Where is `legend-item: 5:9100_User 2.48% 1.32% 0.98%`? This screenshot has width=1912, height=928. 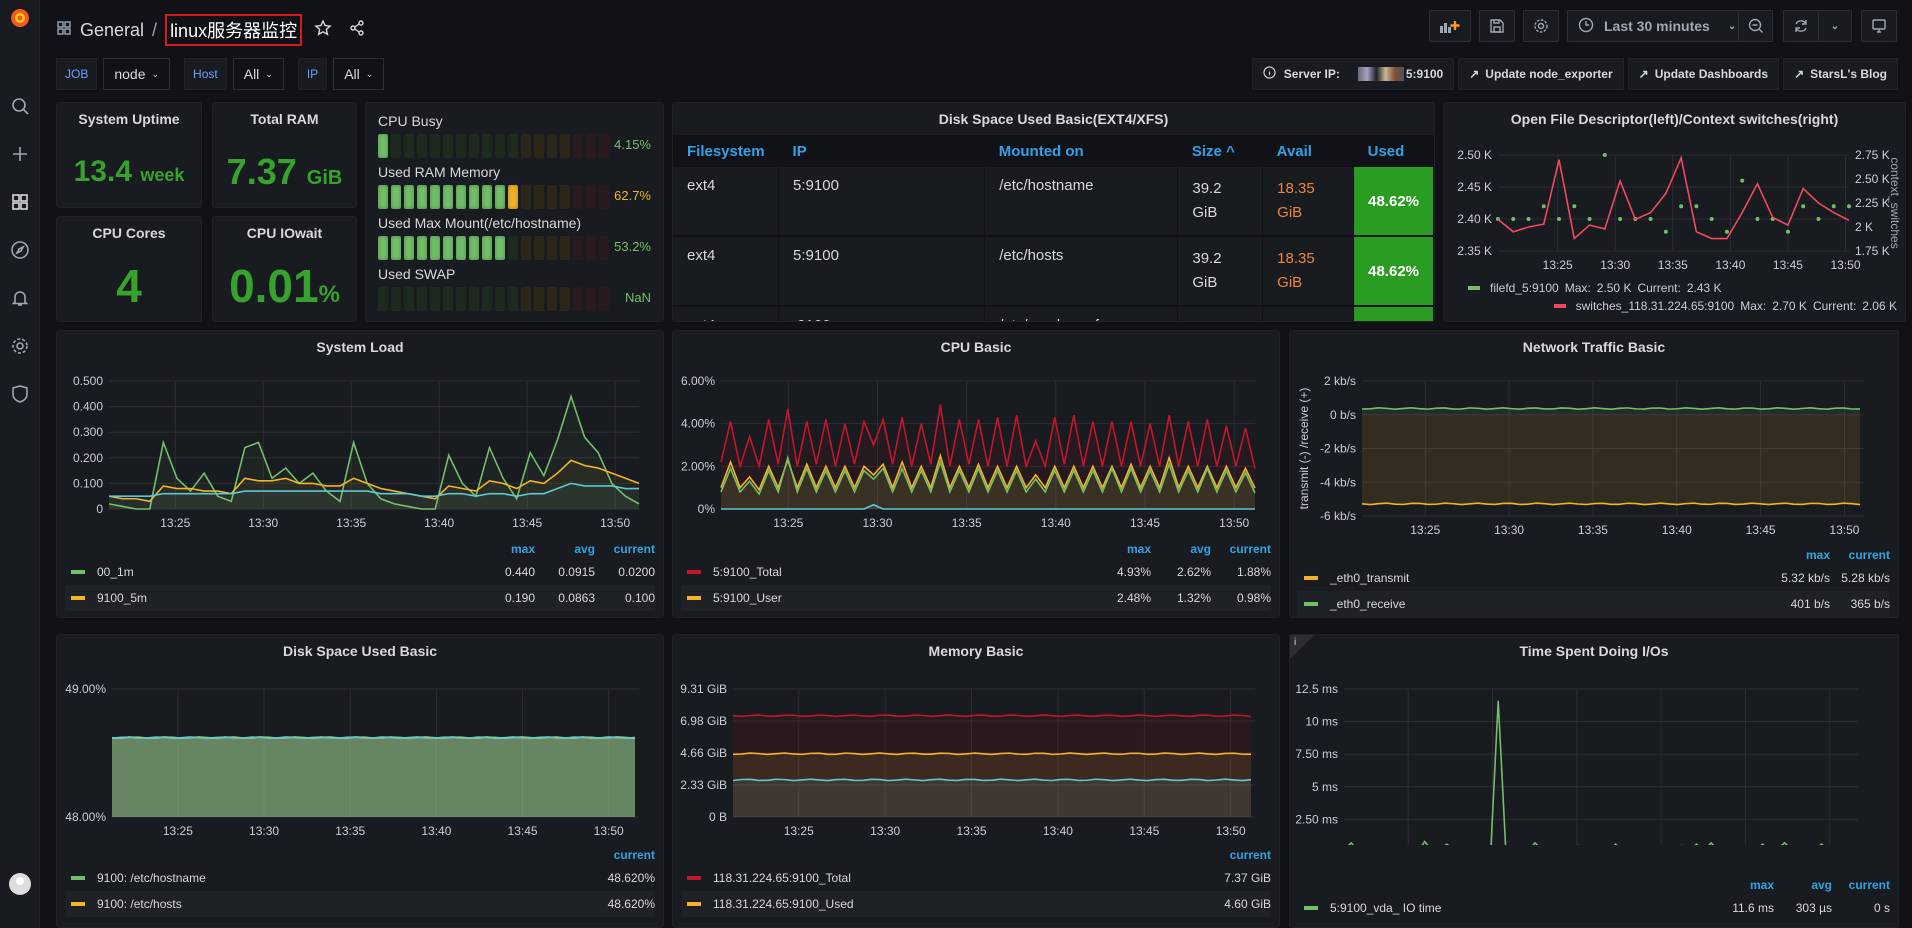
legend-item: 5:9100_User 2.48% 1.32% 0.98% is located at coordinates (976, 598).